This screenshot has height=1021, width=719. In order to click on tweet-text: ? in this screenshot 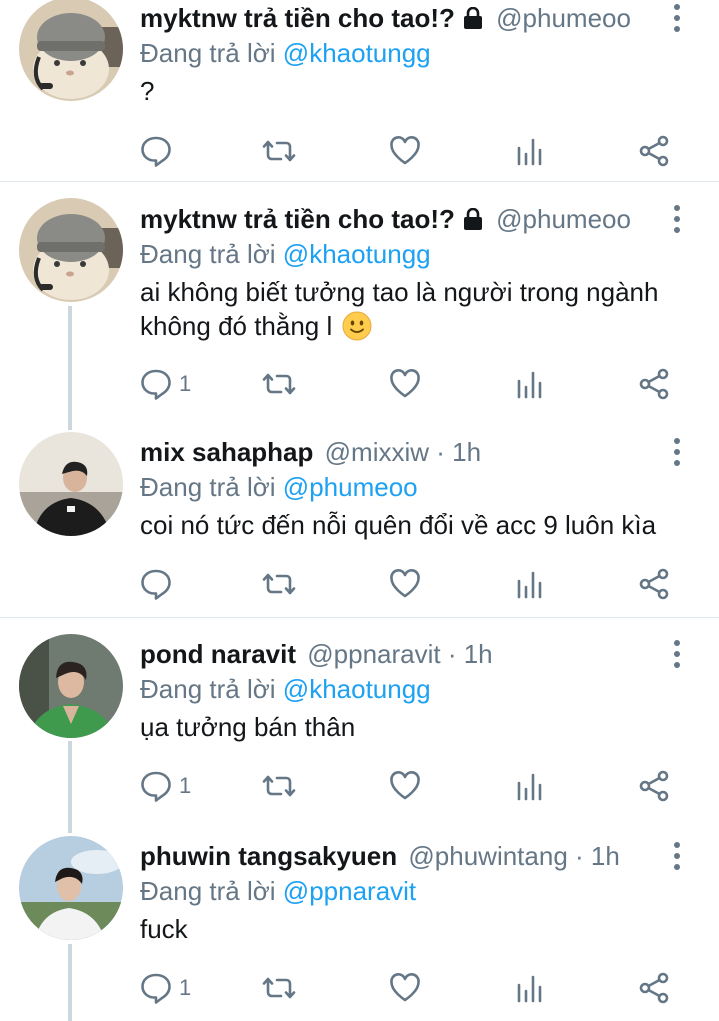, I will do `click(147, 91)`.